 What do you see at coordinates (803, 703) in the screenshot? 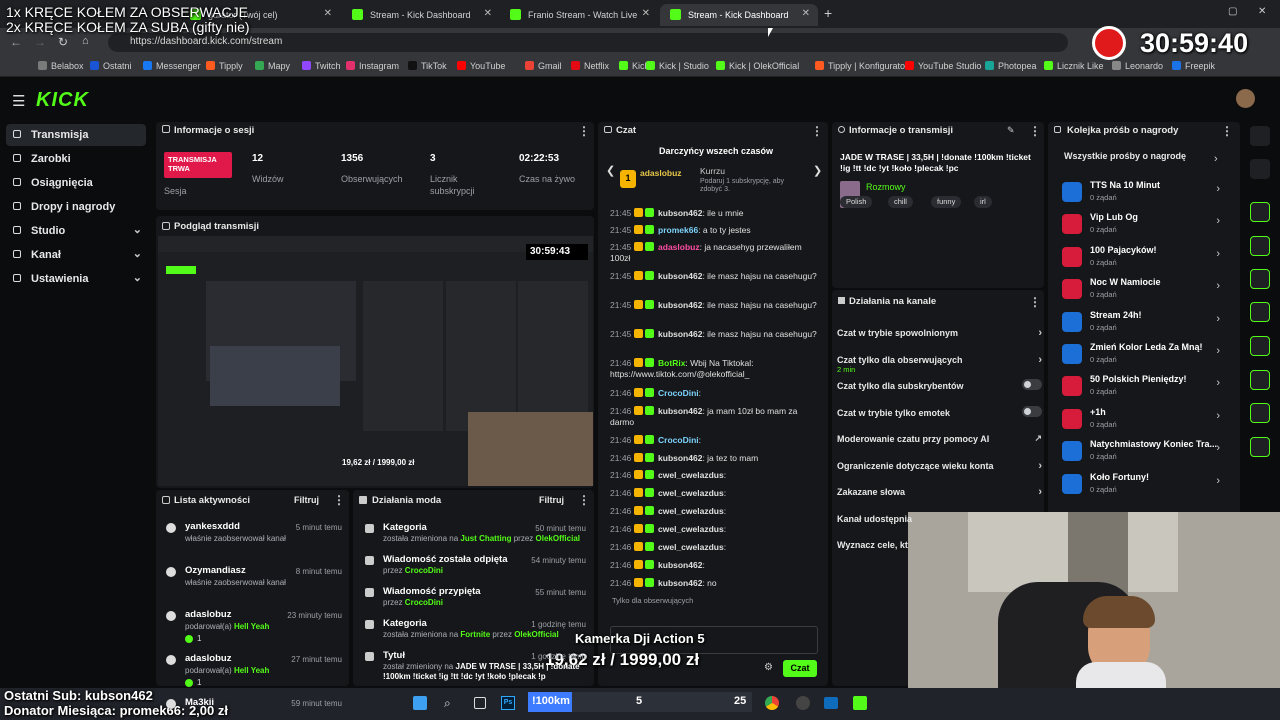
I see `obs-icon` at bounding box center [803, 703].